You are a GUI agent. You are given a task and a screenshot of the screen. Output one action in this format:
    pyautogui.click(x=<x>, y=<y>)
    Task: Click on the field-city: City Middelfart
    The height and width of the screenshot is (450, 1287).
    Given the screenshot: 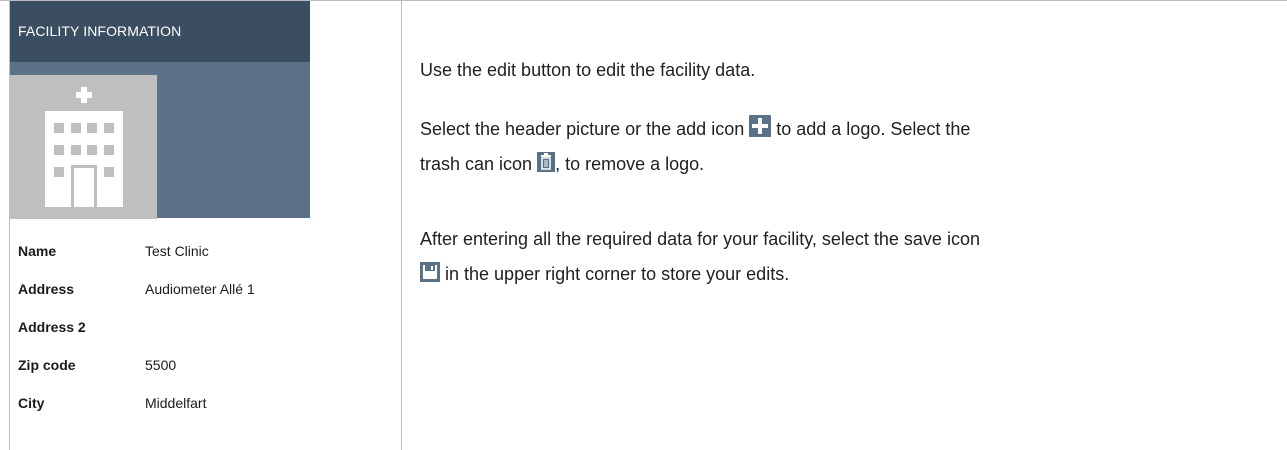 What is the action you would take?
    pyautogui.click(x=160, y=403)
    